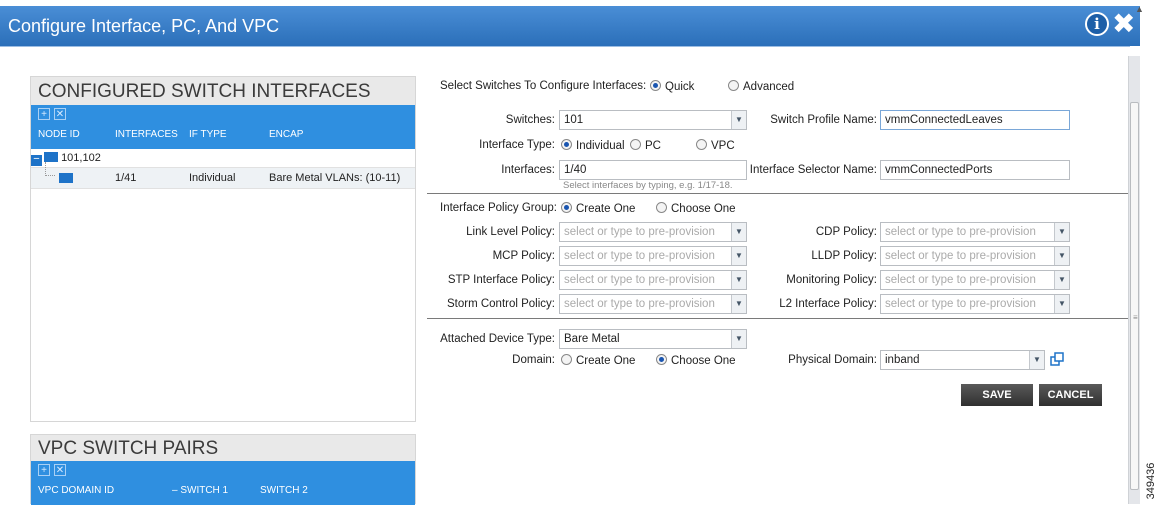 The image size is (1158, 505). What do you see at coordinates (962, 360) in the screenshot?
I see `physical-domain-select: inband ▼` at bounding box center [962, 360].